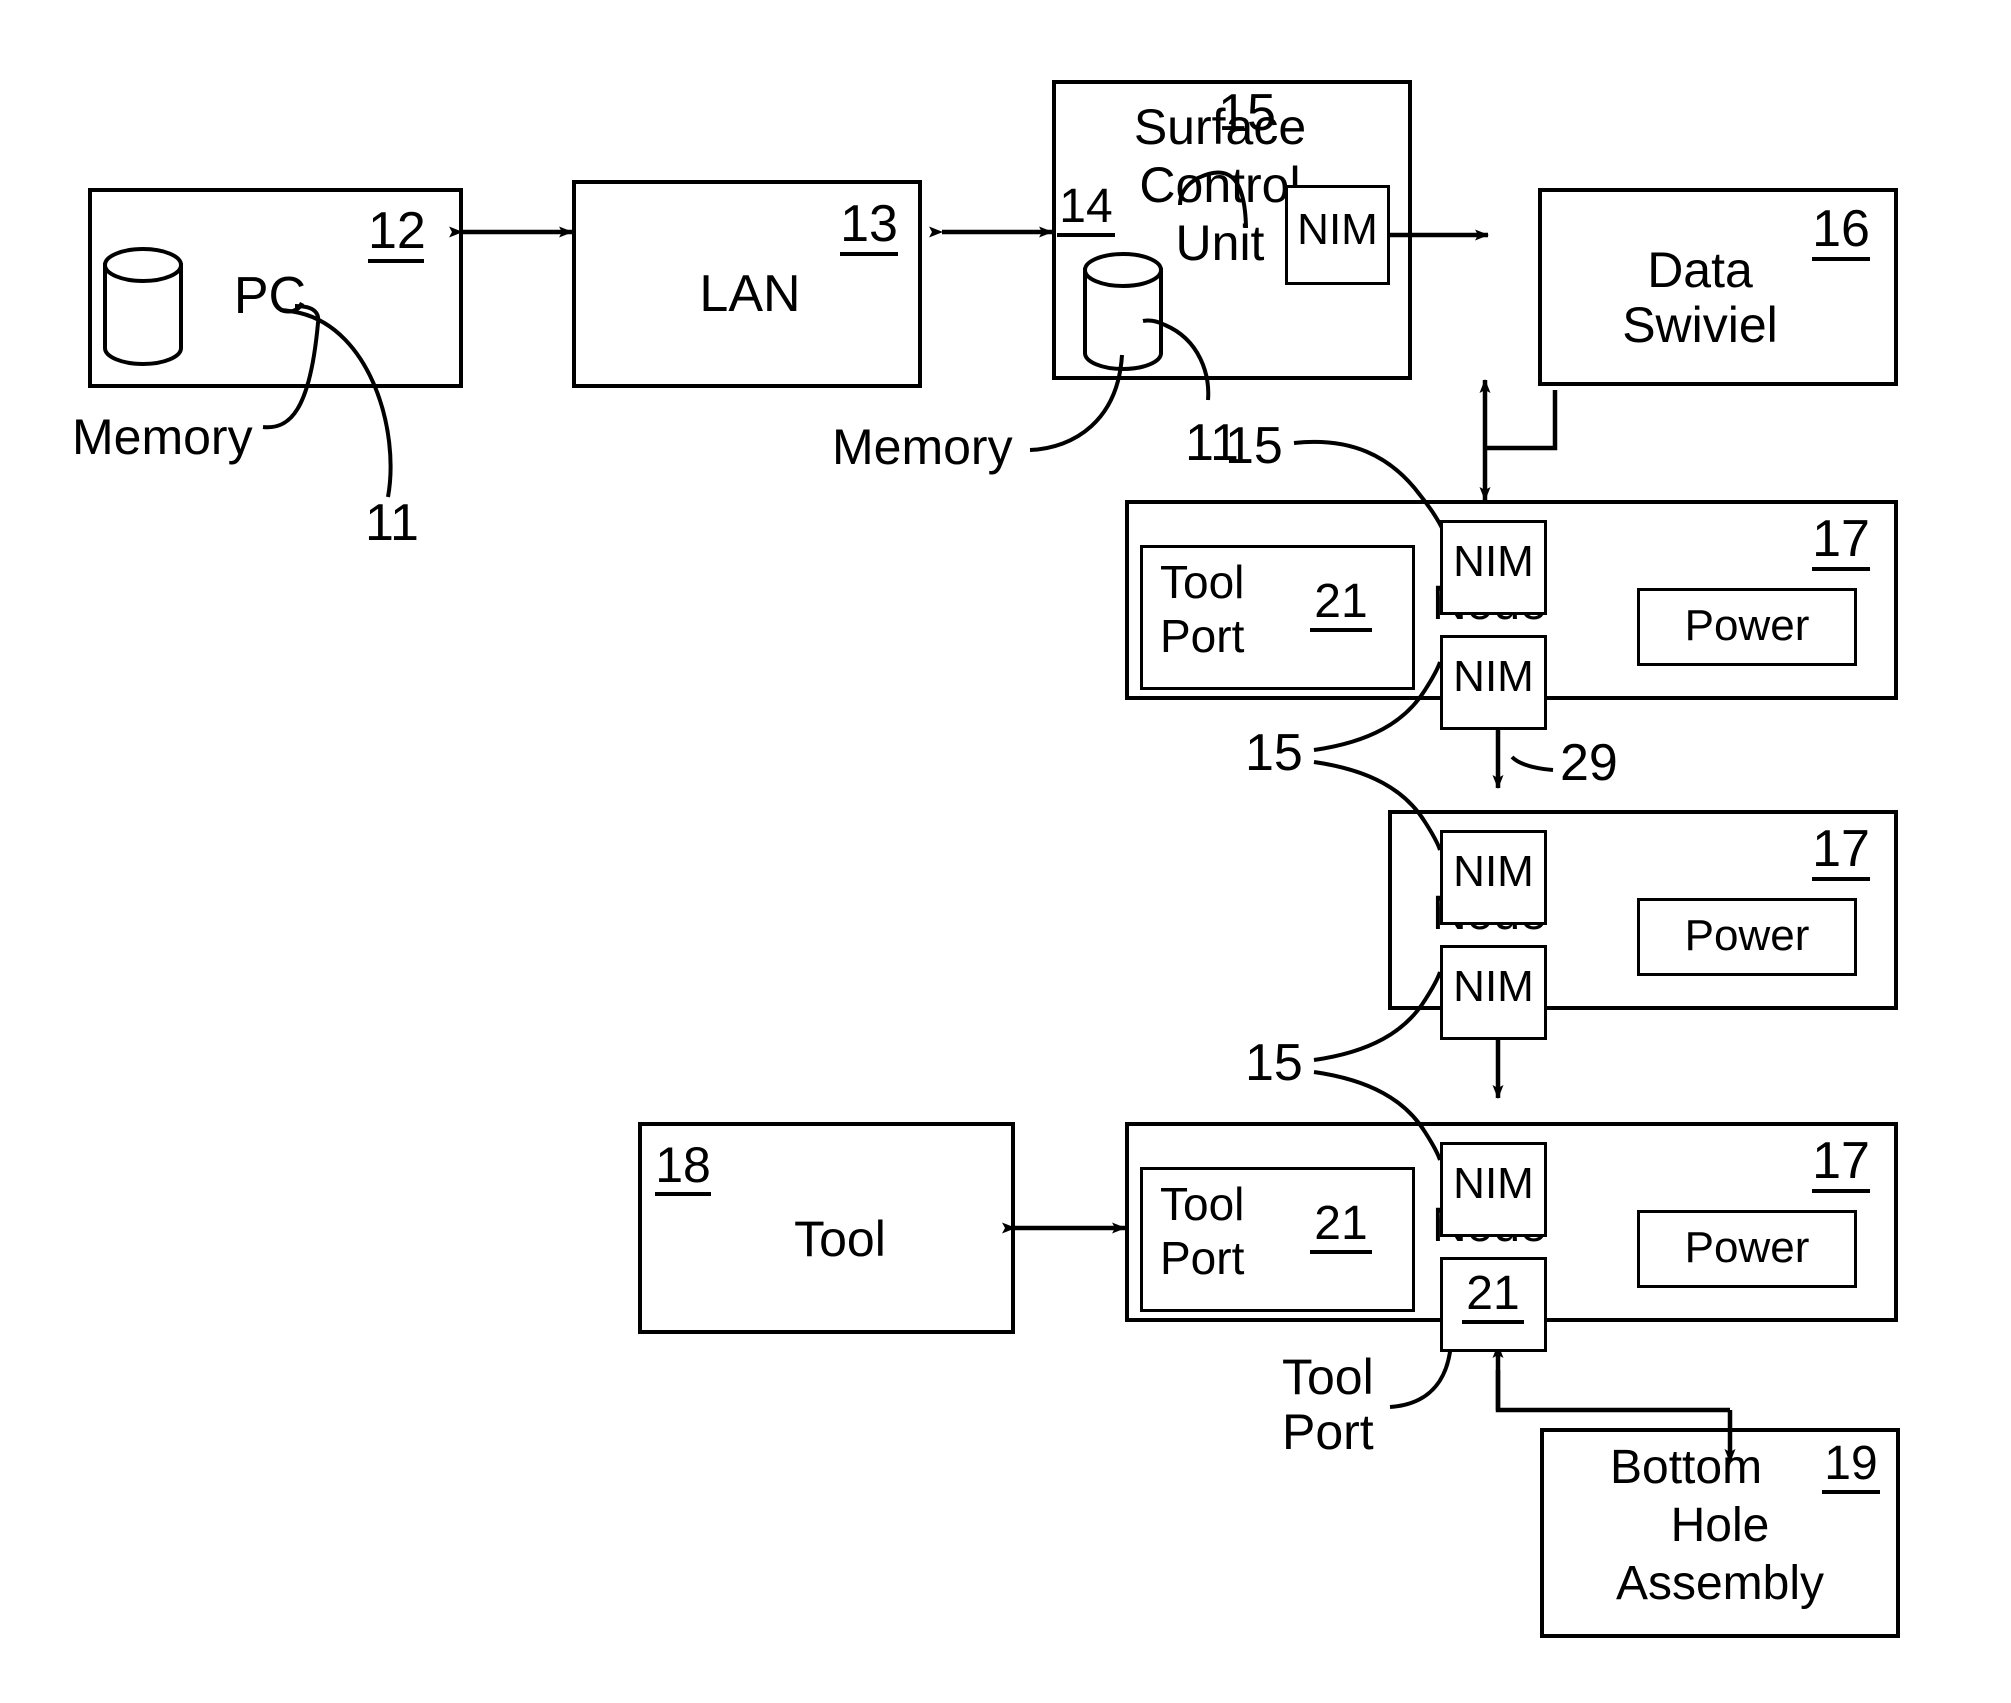 The image size is (2011, 1703). I want to click on node-3-ref: 17, so click(1841, 1164).